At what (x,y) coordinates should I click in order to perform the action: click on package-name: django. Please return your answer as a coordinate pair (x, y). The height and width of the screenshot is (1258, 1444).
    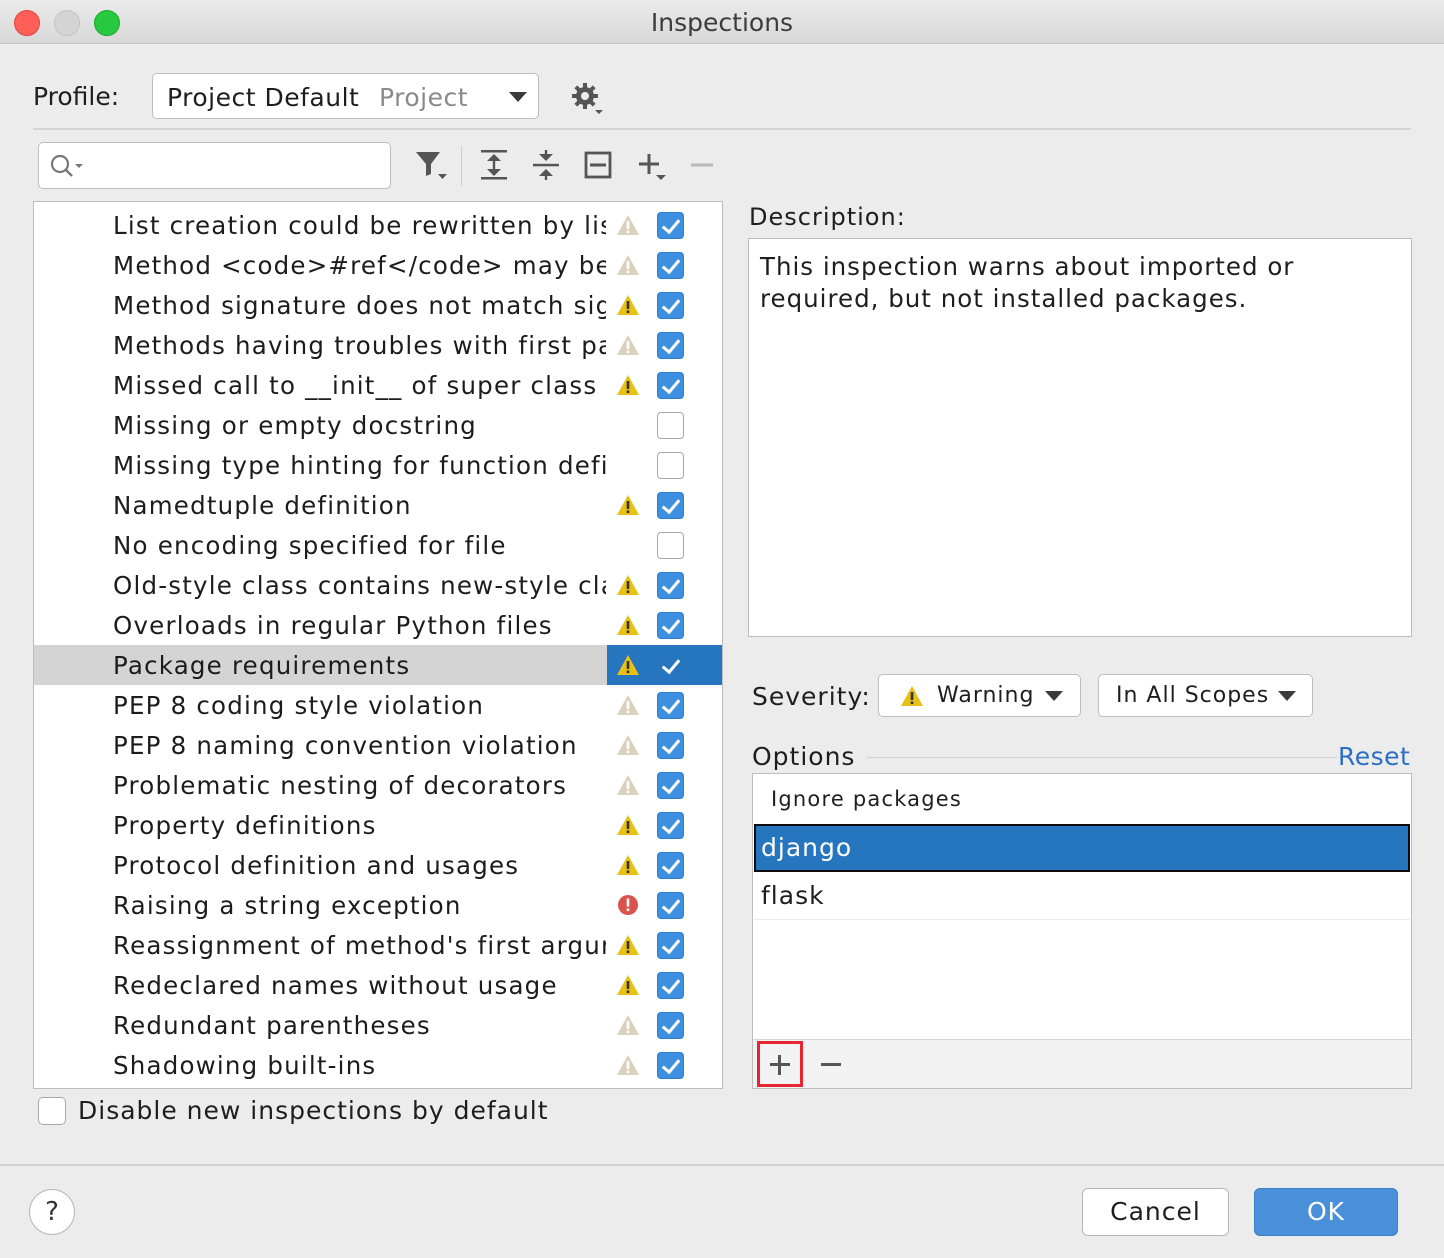
    Looking at the image, I should click on (807, 847).